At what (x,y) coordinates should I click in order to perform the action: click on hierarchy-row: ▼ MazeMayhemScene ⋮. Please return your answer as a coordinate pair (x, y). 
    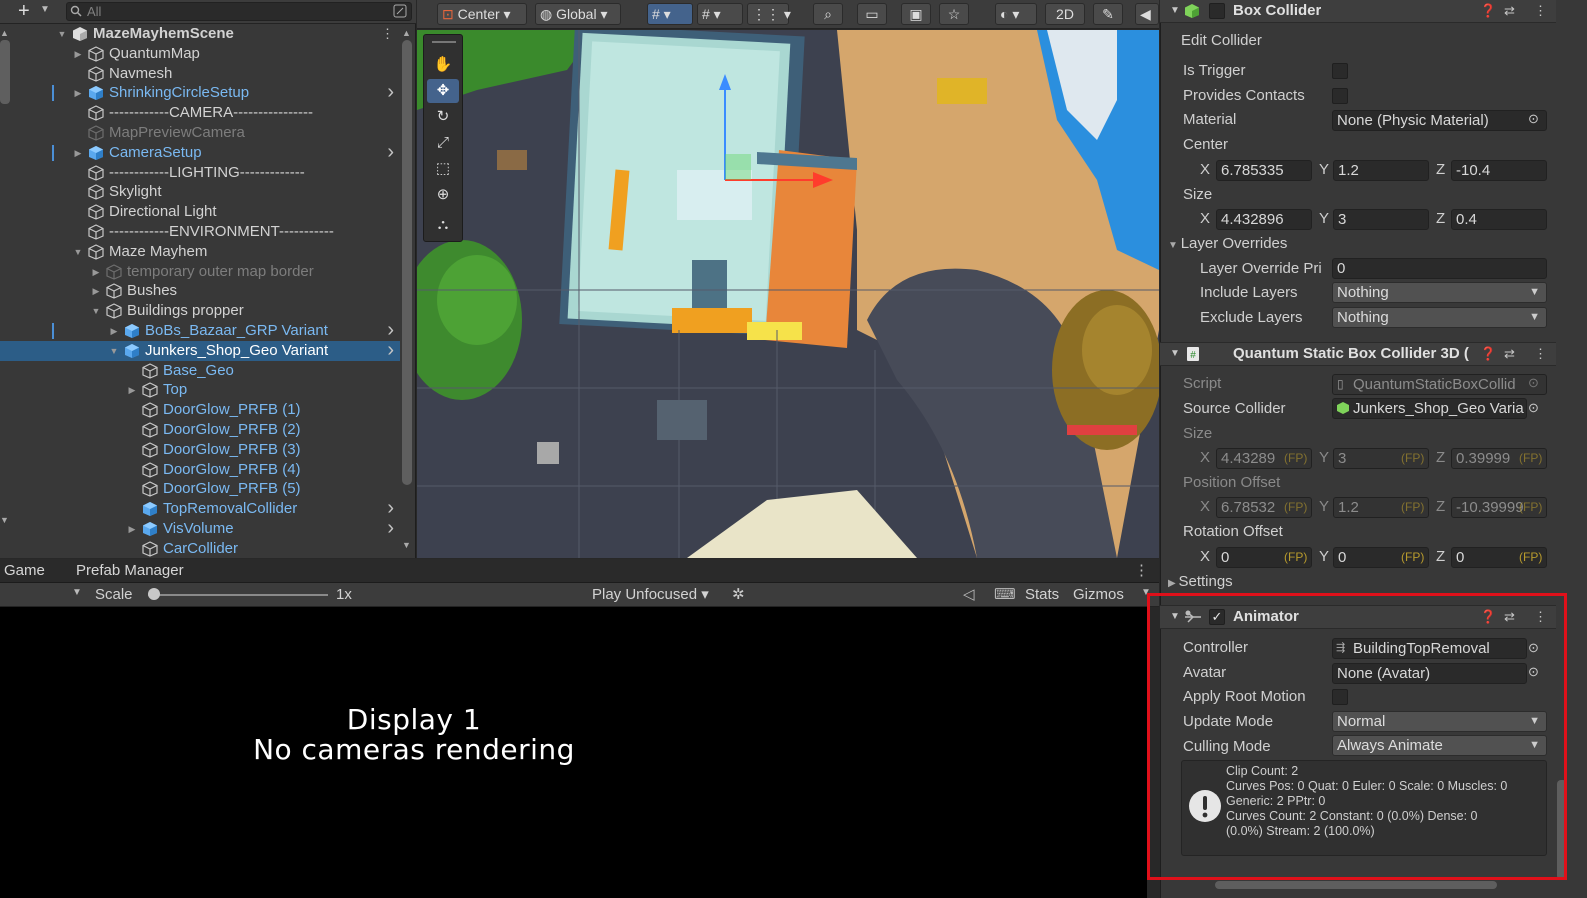
    Looking at the image, I should click on (200, 34).